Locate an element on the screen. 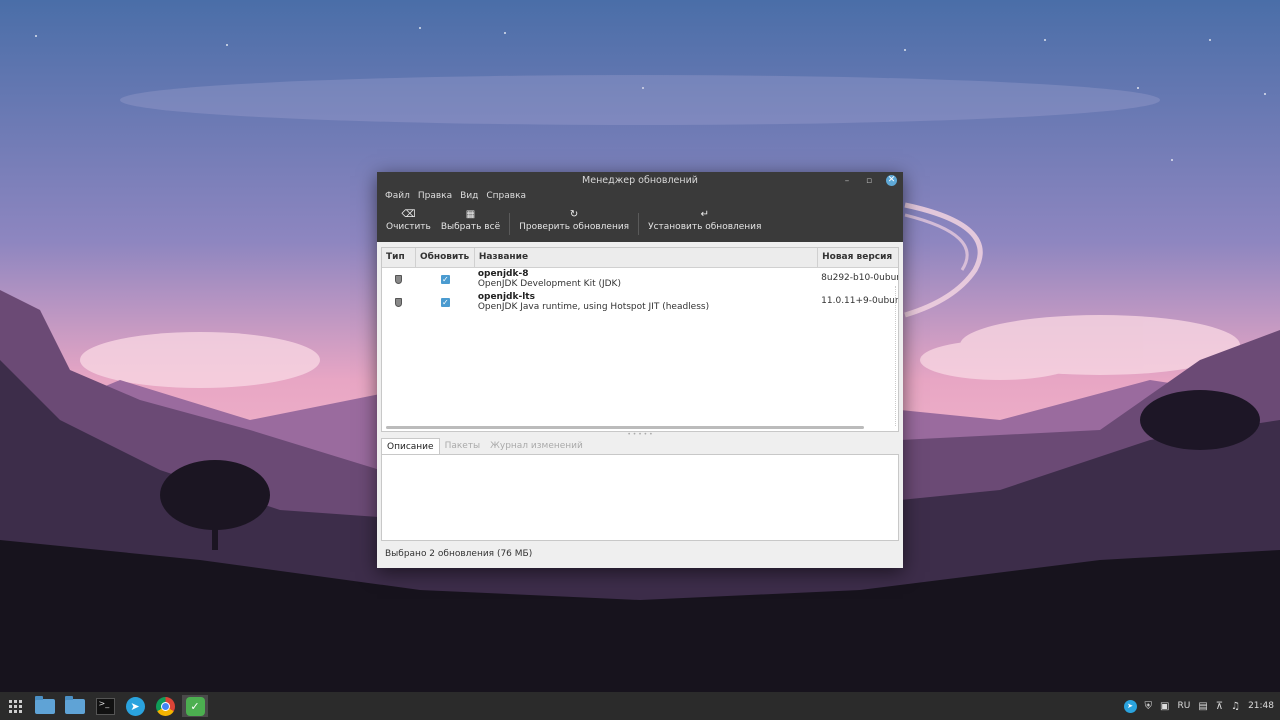 Image resolution: width=1280 pixels, height=720 pixels. taskbar-telegram: ➤ is located at coordinates (135, 706).